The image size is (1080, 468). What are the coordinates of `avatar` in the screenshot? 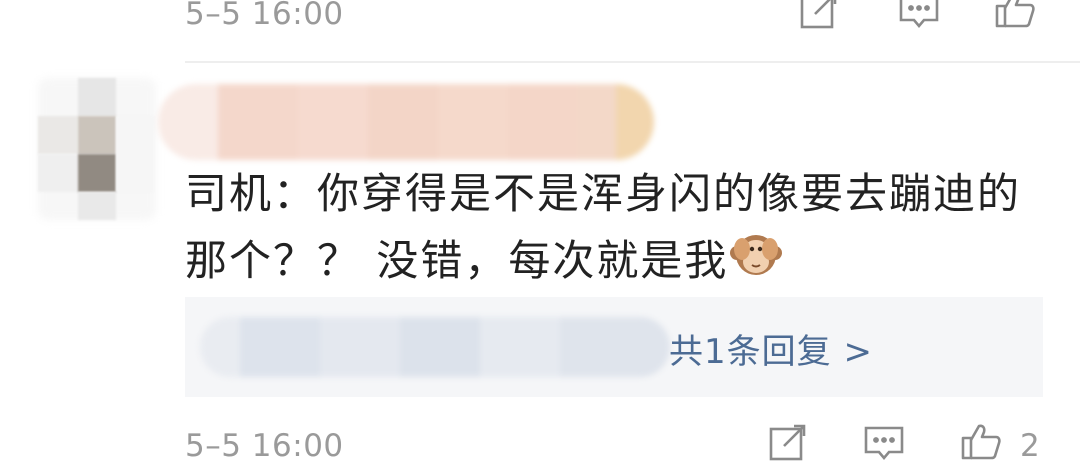 It's located at (97, 149).